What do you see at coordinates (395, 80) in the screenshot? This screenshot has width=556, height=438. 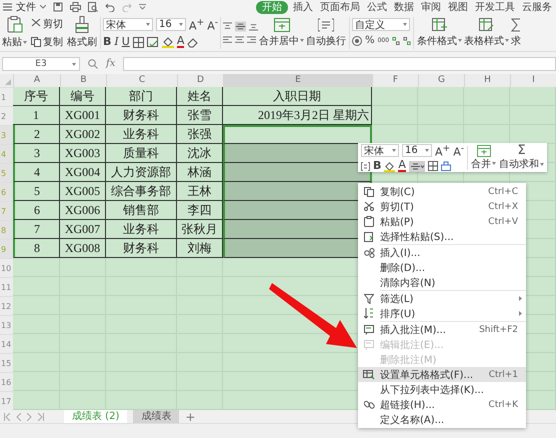 I see `column-header: F` at bounding box center [395, 80].